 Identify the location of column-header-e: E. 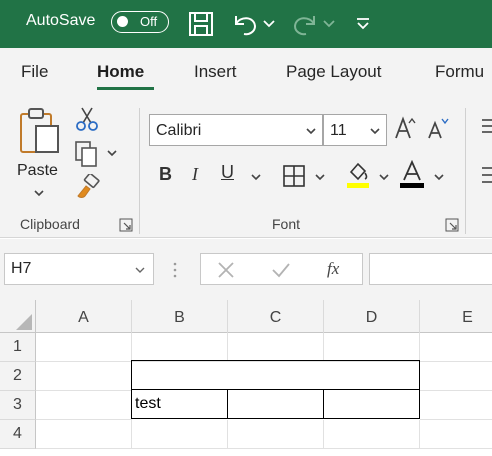
(456, 316).